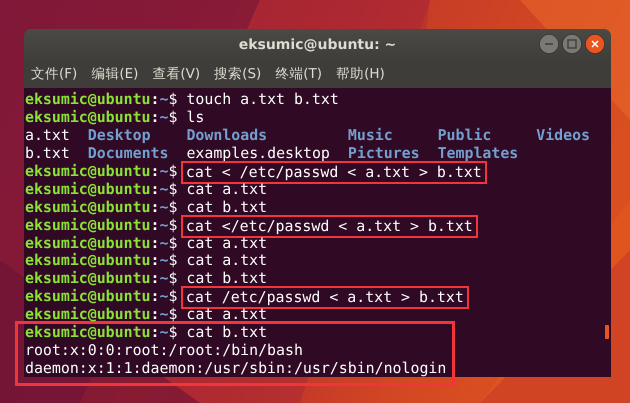 The height and width of the screenshot is (403, 630). I want to click on directory-name: Videos, so click(564, 135).